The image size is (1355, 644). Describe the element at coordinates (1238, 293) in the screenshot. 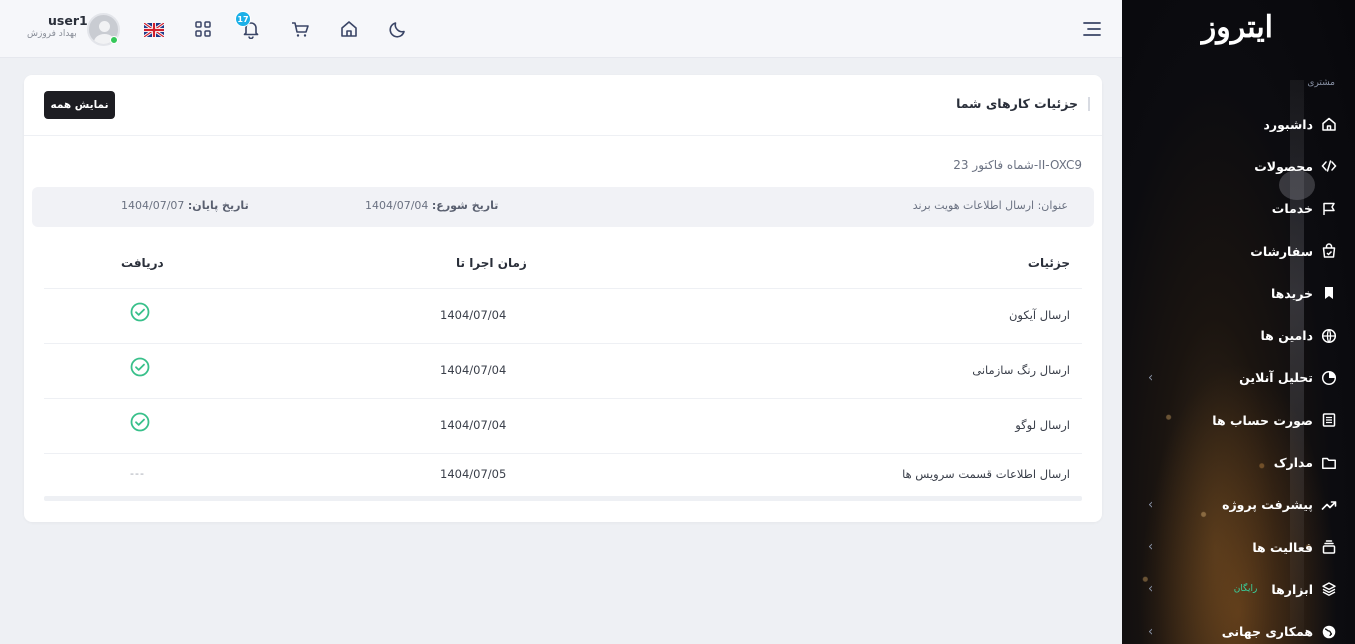

I see `sidebar-item-purchases: خریدها` at that location.